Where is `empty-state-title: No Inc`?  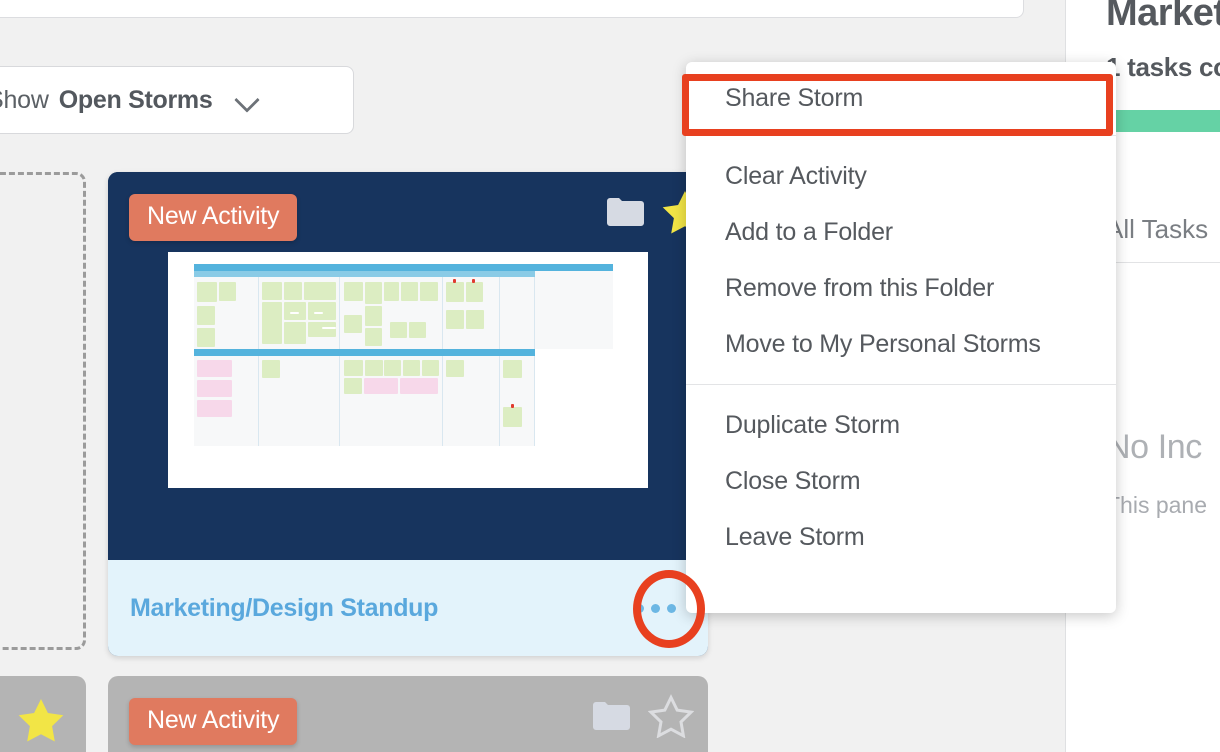
empty-state-title: No Inc is located at coordinates (1154, 447).